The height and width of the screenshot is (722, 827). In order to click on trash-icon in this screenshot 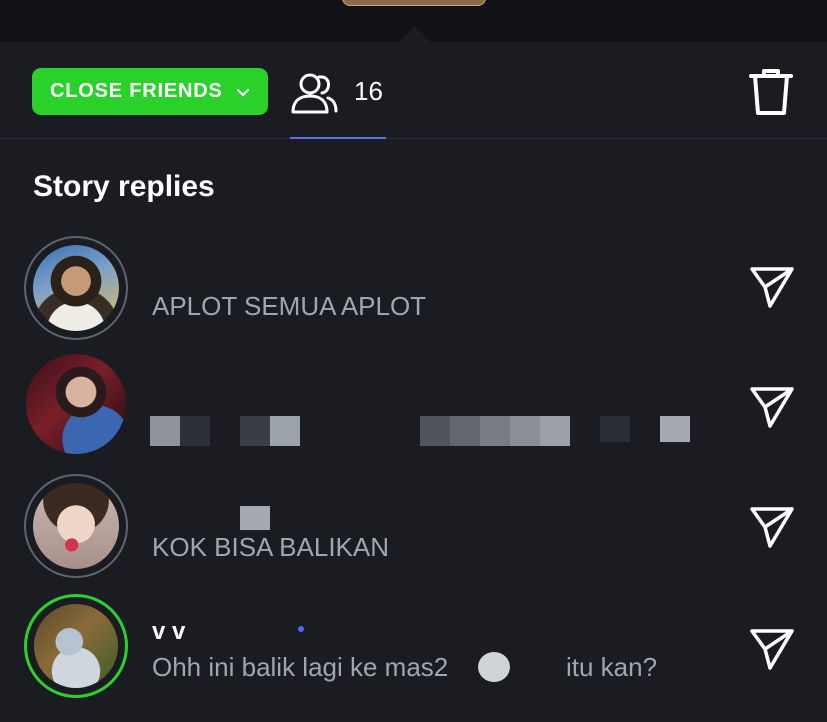, I will do `click(771, 92)`.